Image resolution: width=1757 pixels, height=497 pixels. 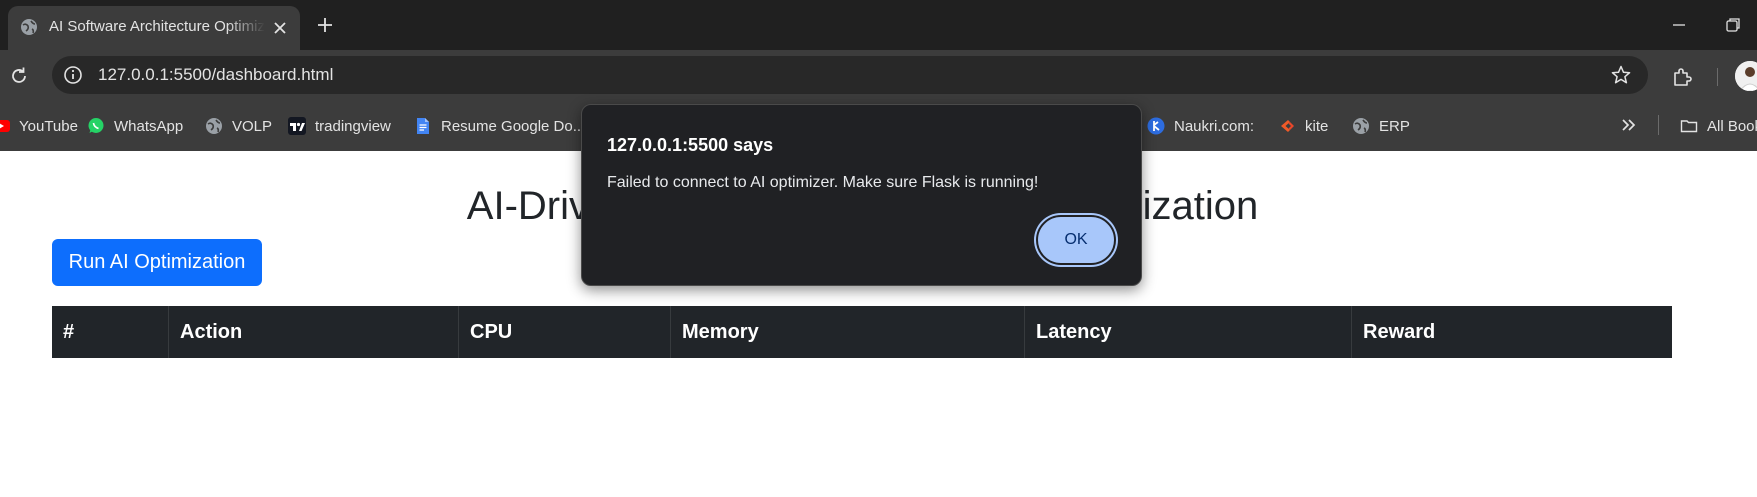 I want to click on bookmark-youtube: YouTube, so click(x=39, y=126).